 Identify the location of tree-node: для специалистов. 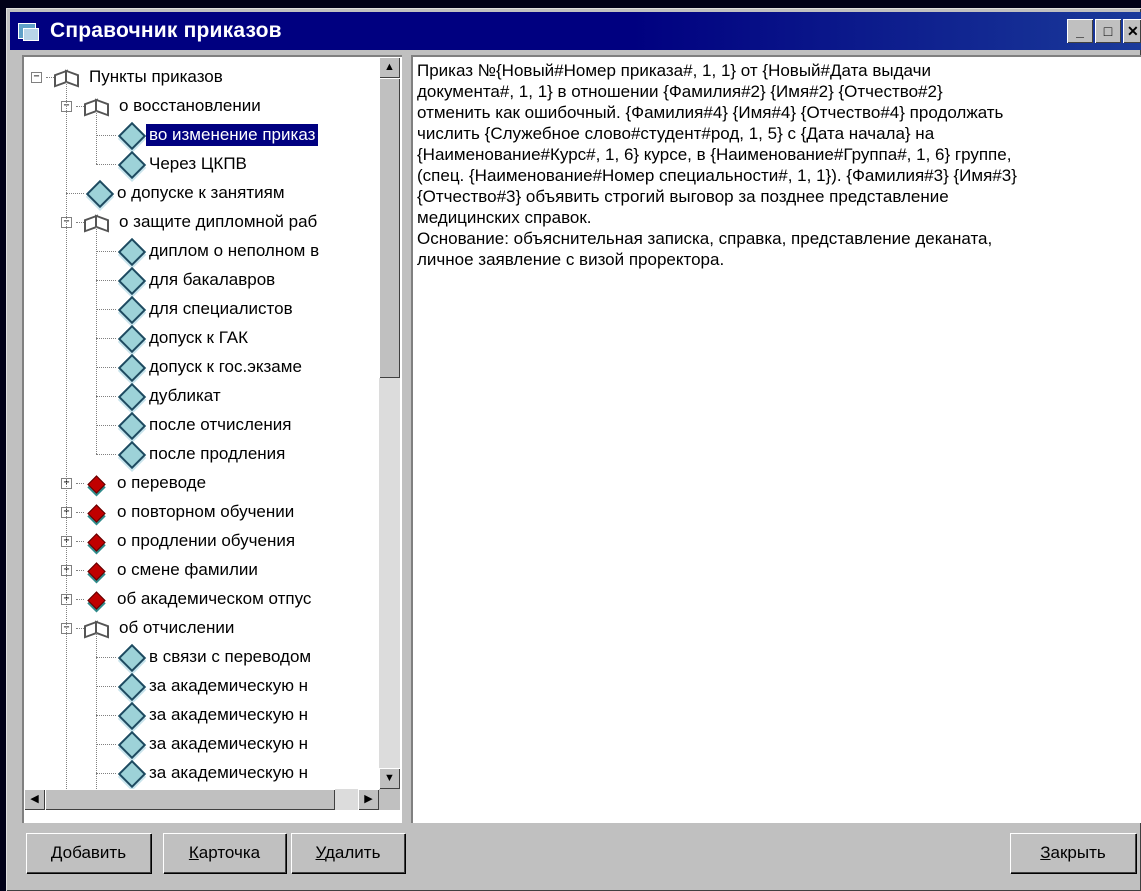
(201, 310).